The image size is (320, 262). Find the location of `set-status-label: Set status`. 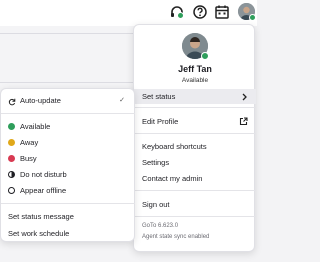

set-status-label: Set status is located at coordinates (159, 96).